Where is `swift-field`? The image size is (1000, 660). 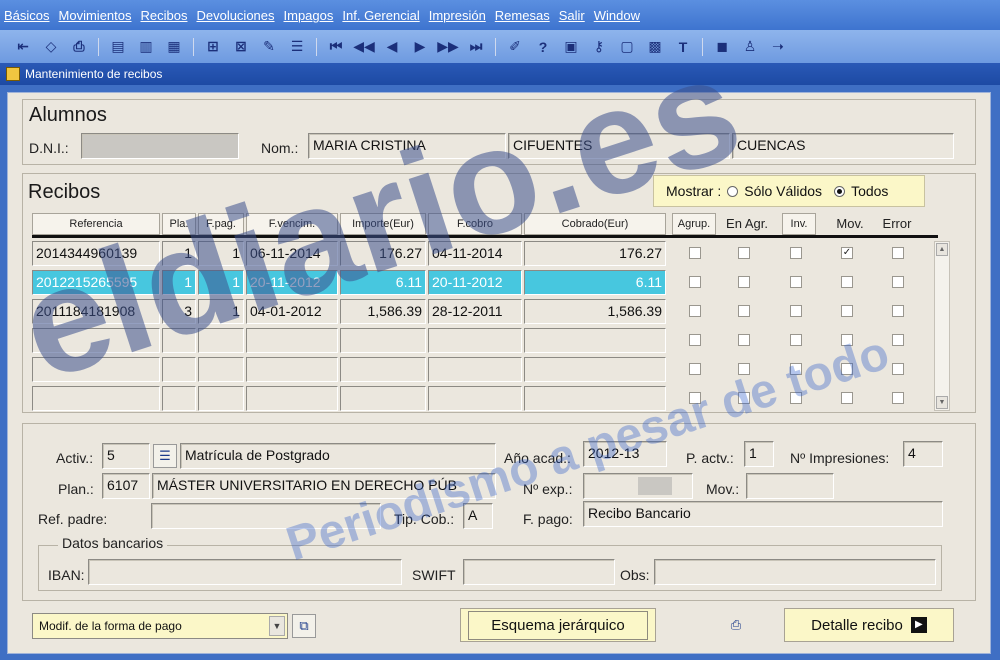 swift-field is located at coordinates (539, 572).